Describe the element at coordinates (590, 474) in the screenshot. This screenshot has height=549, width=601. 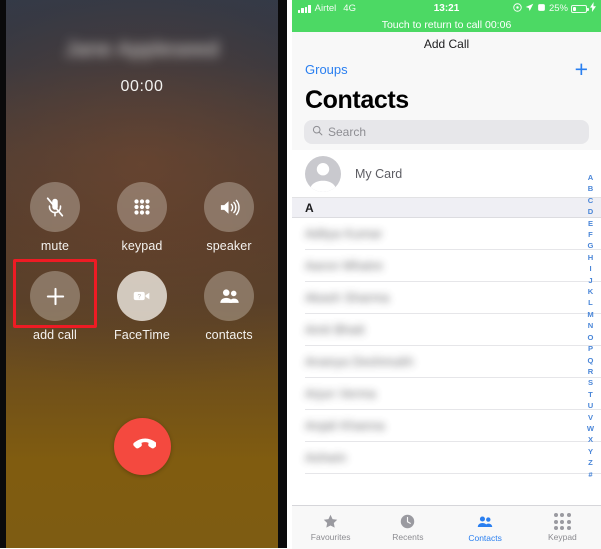
I see `alphabet-index-letter: #` at that location.